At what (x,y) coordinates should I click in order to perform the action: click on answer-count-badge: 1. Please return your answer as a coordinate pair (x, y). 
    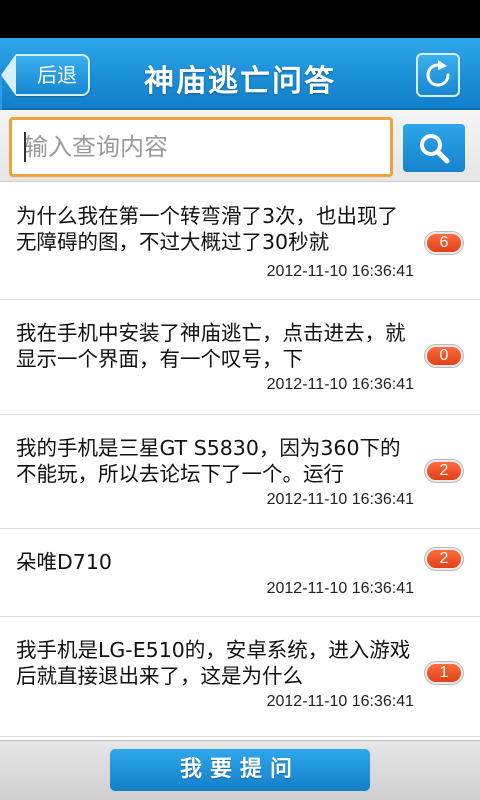
    Looking at the image, I should click on (444, 673).